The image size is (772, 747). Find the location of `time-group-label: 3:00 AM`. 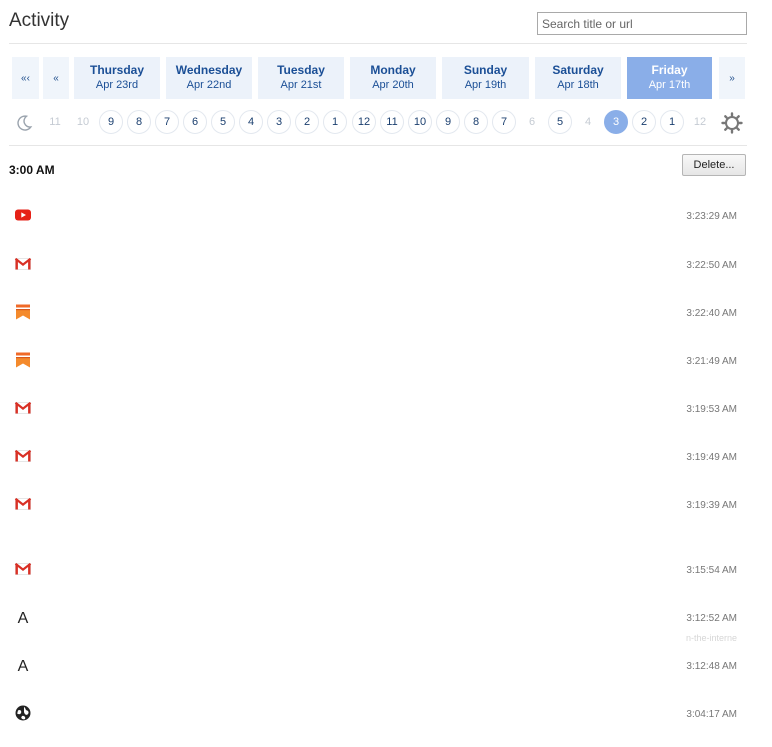

time-group-label: 3:00 AM is located at coordinates (32, 170).